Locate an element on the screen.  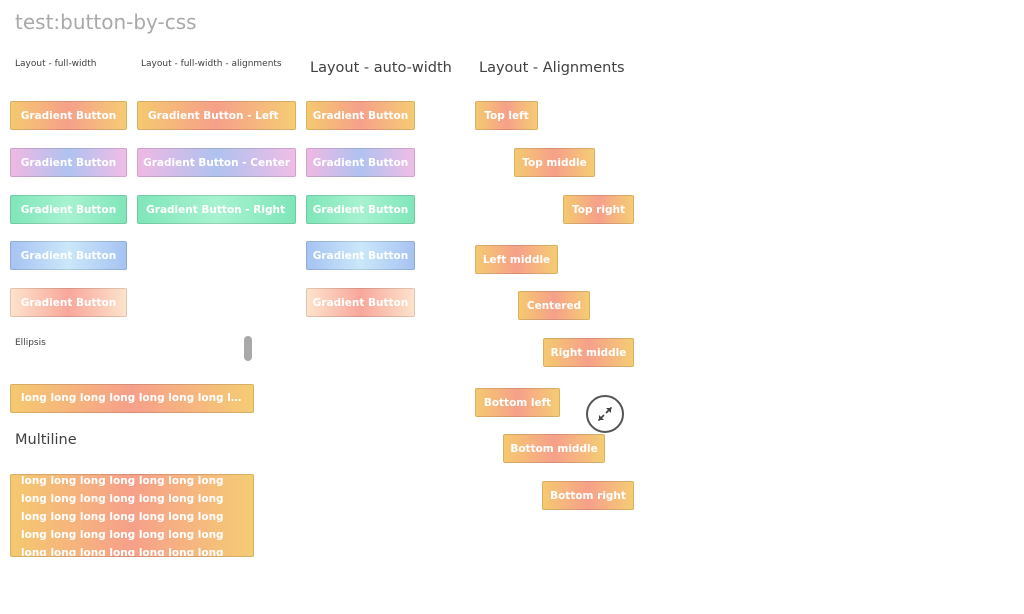
gradient-button-center: Gradient Button - Center is located at coordinates (216, 162).